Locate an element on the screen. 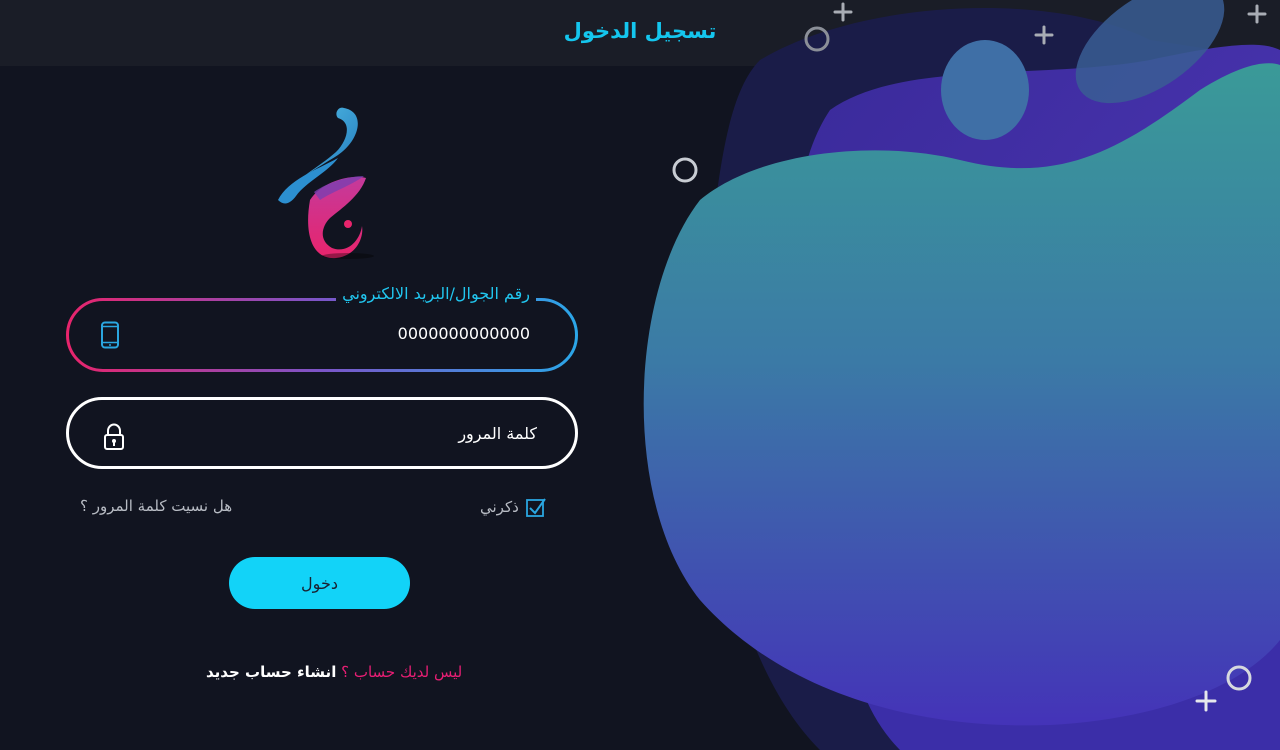  page-title: تسجيل الدخول is located at coordinates (640, 31).